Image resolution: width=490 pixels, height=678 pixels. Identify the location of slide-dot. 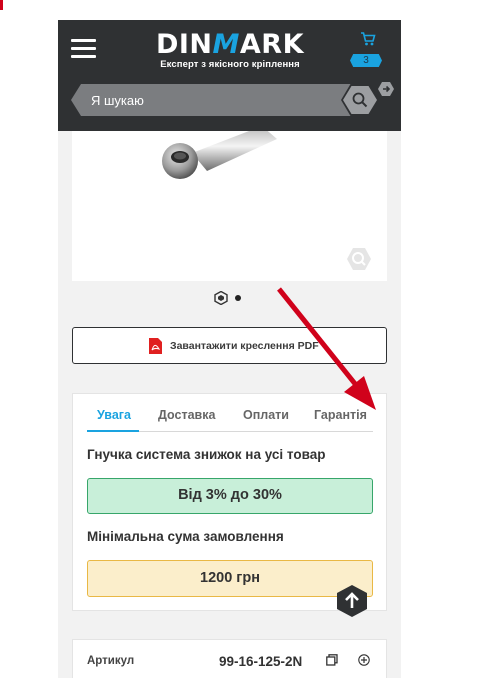
(238, 298).